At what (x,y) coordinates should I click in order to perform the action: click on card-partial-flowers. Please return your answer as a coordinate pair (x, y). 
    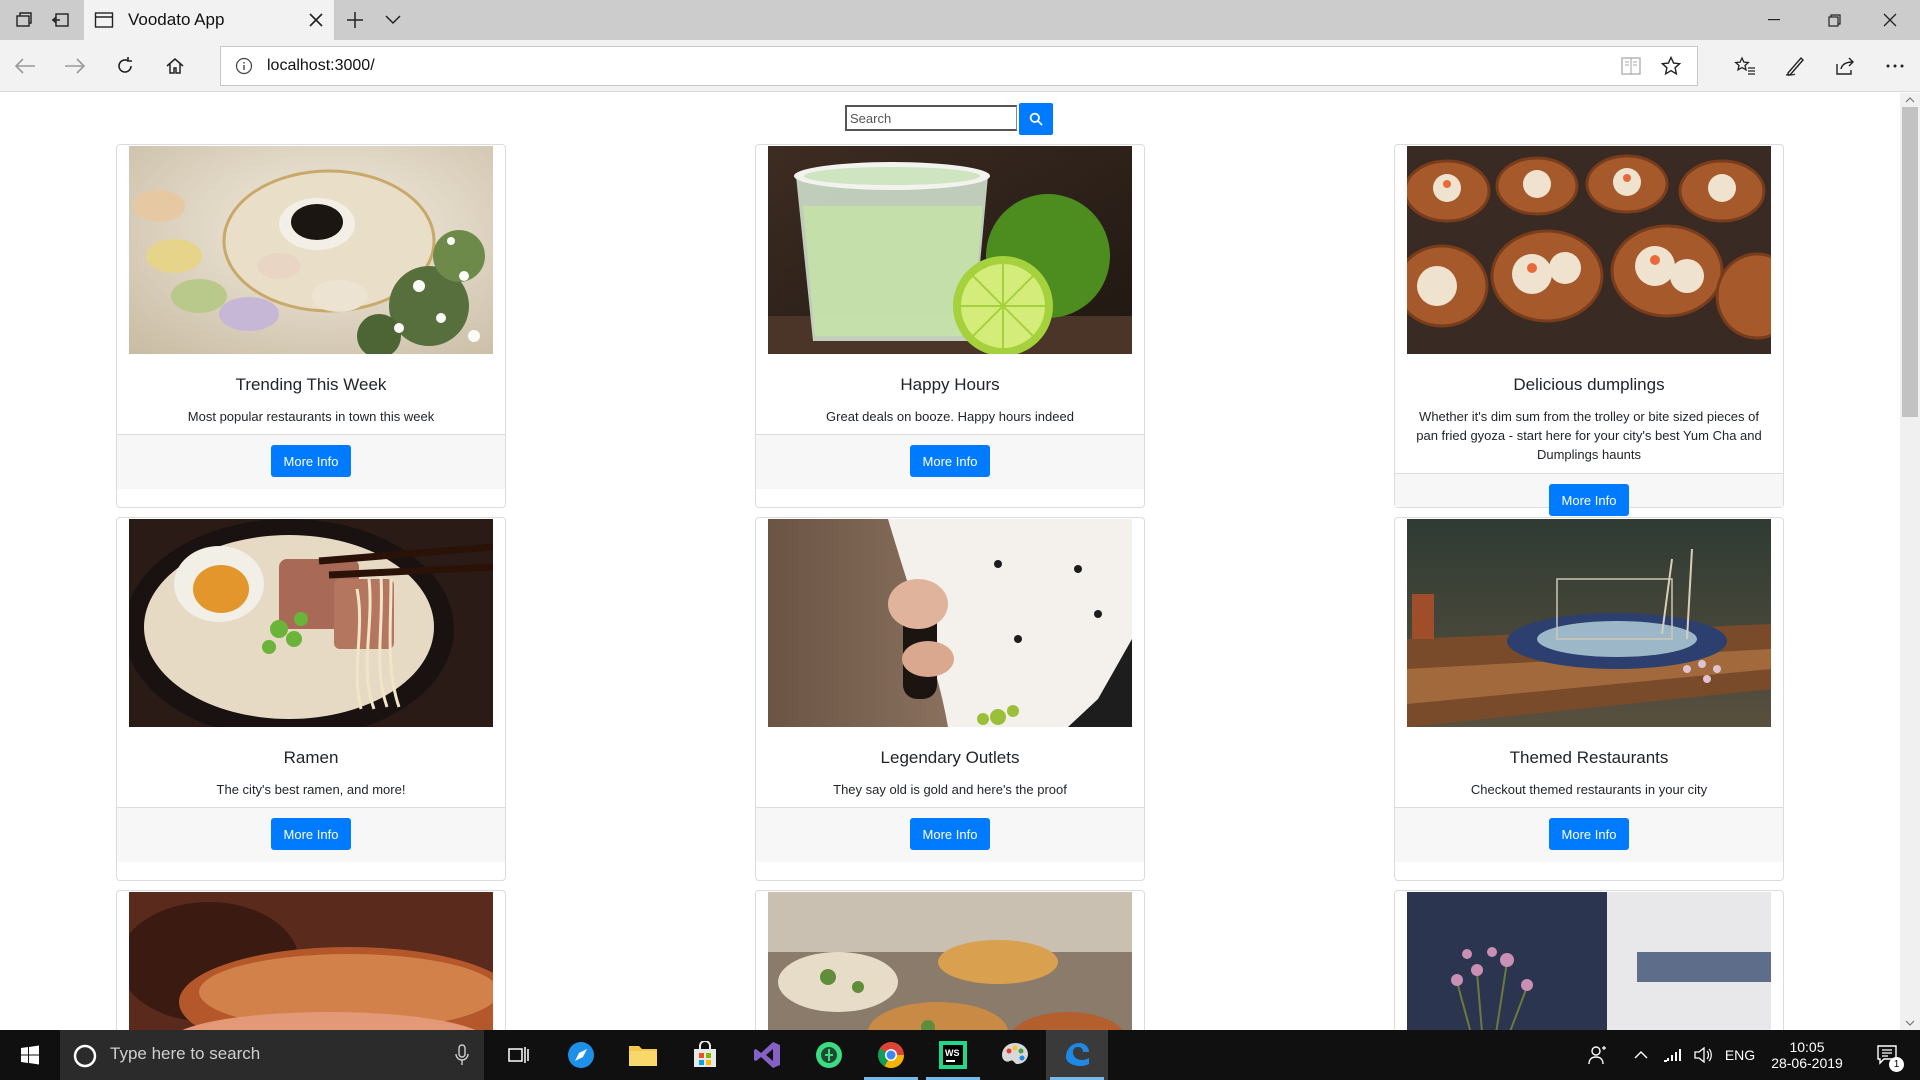
    Looking at the image, I should click on (1589, 960).